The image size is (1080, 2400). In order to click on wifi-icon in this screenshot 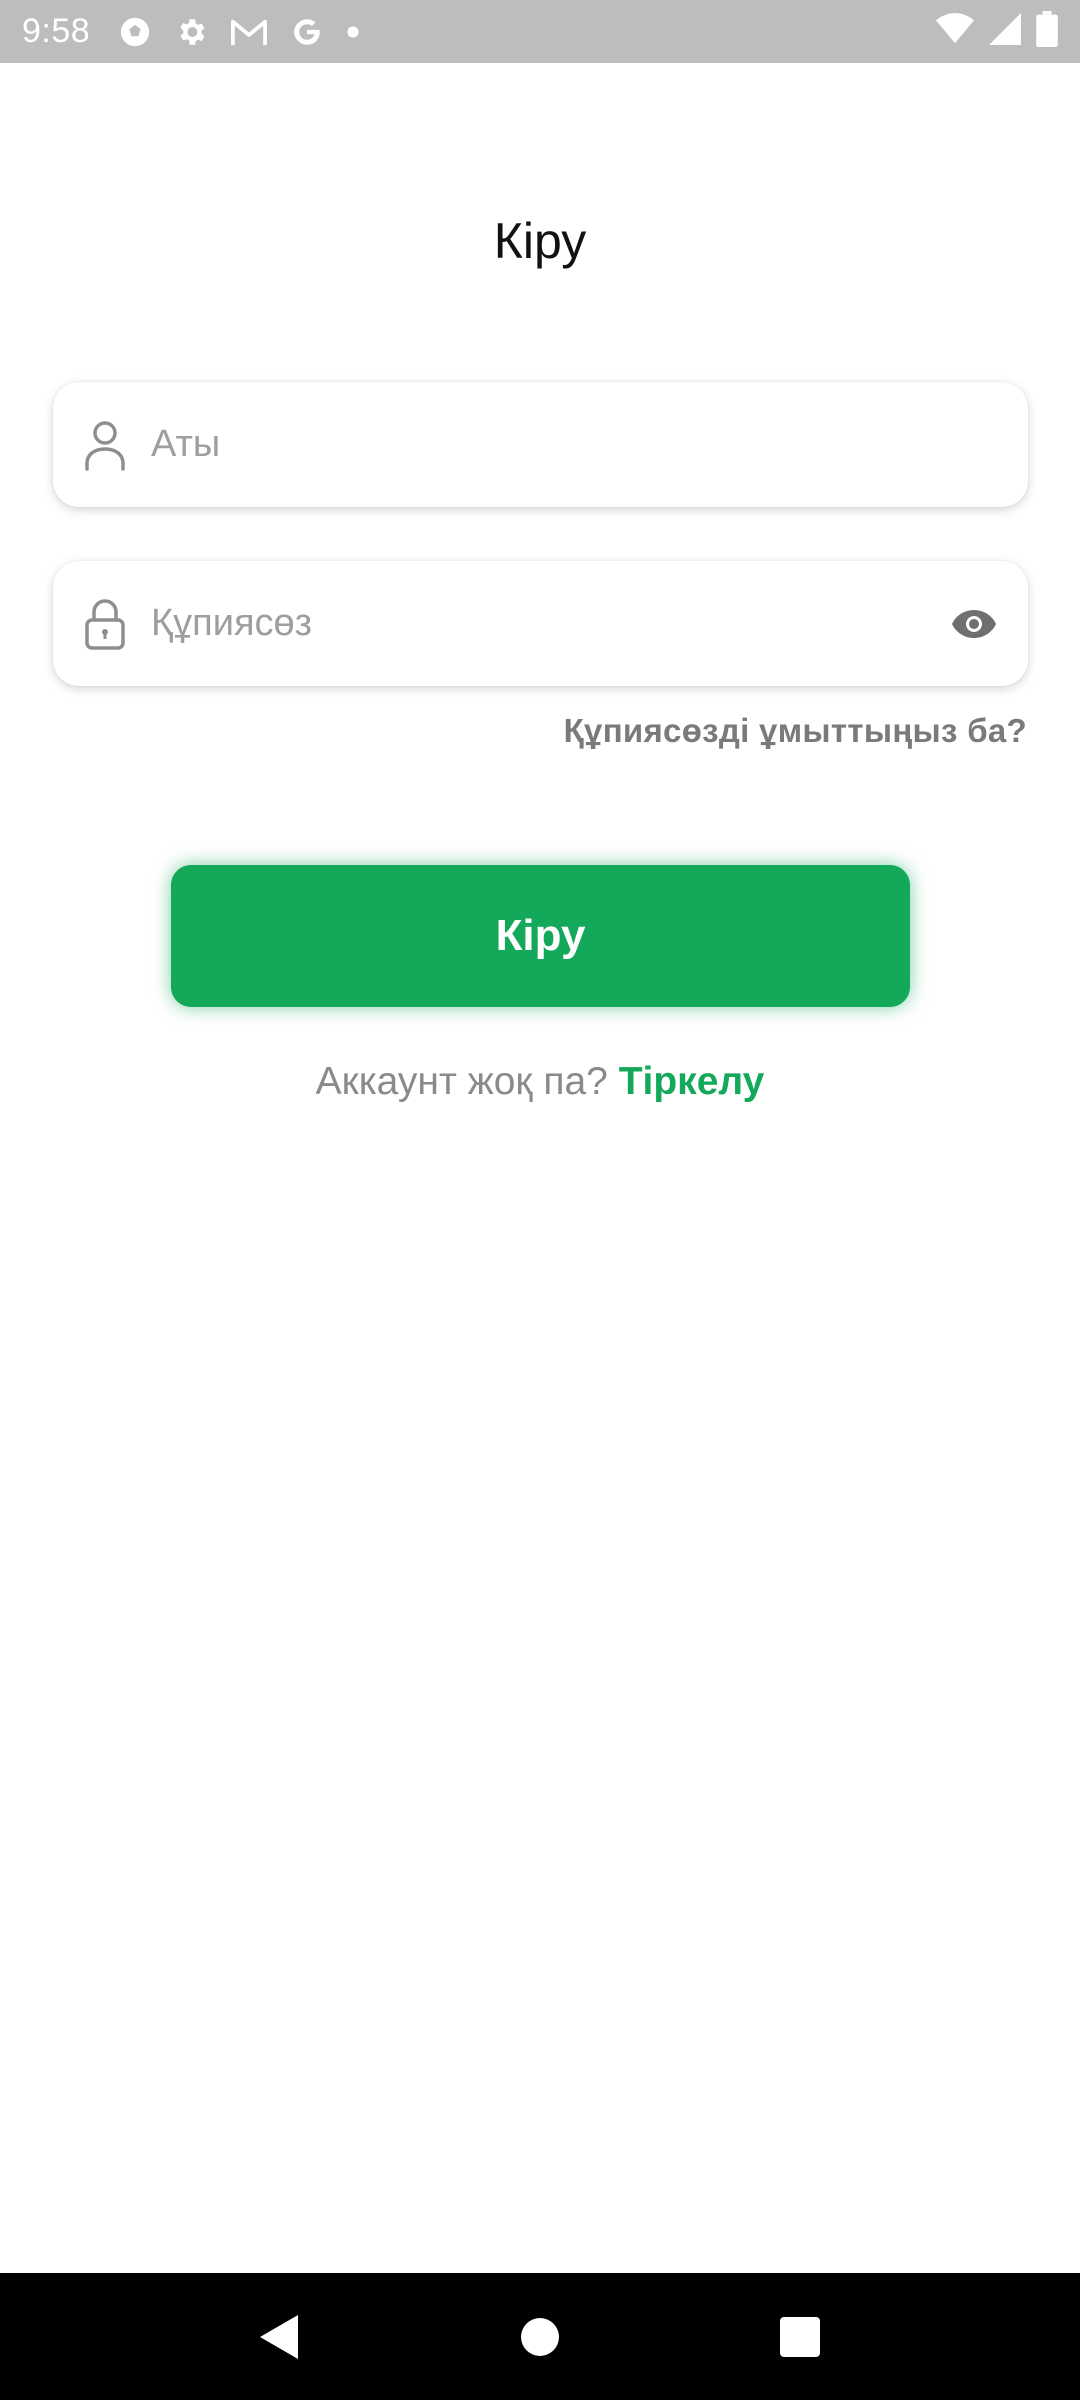, I will do `click(955, 31)`.